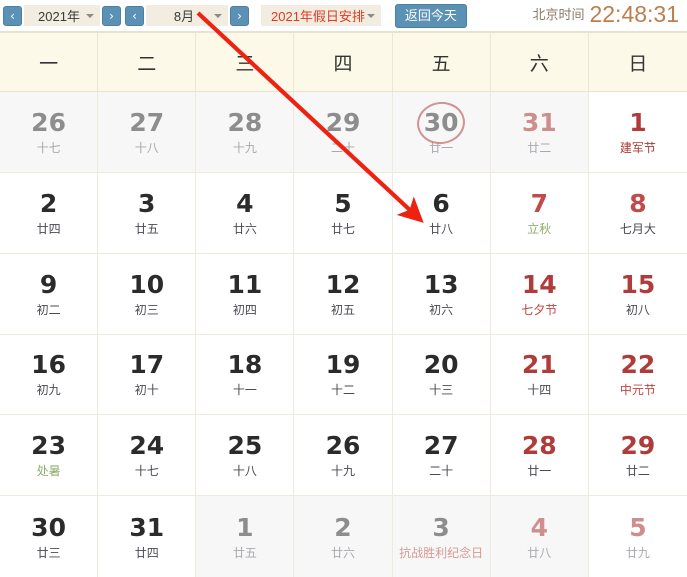  Describe the element at coordinates (539, 122) in the screenshot. I see `day-number: 31` at that location.